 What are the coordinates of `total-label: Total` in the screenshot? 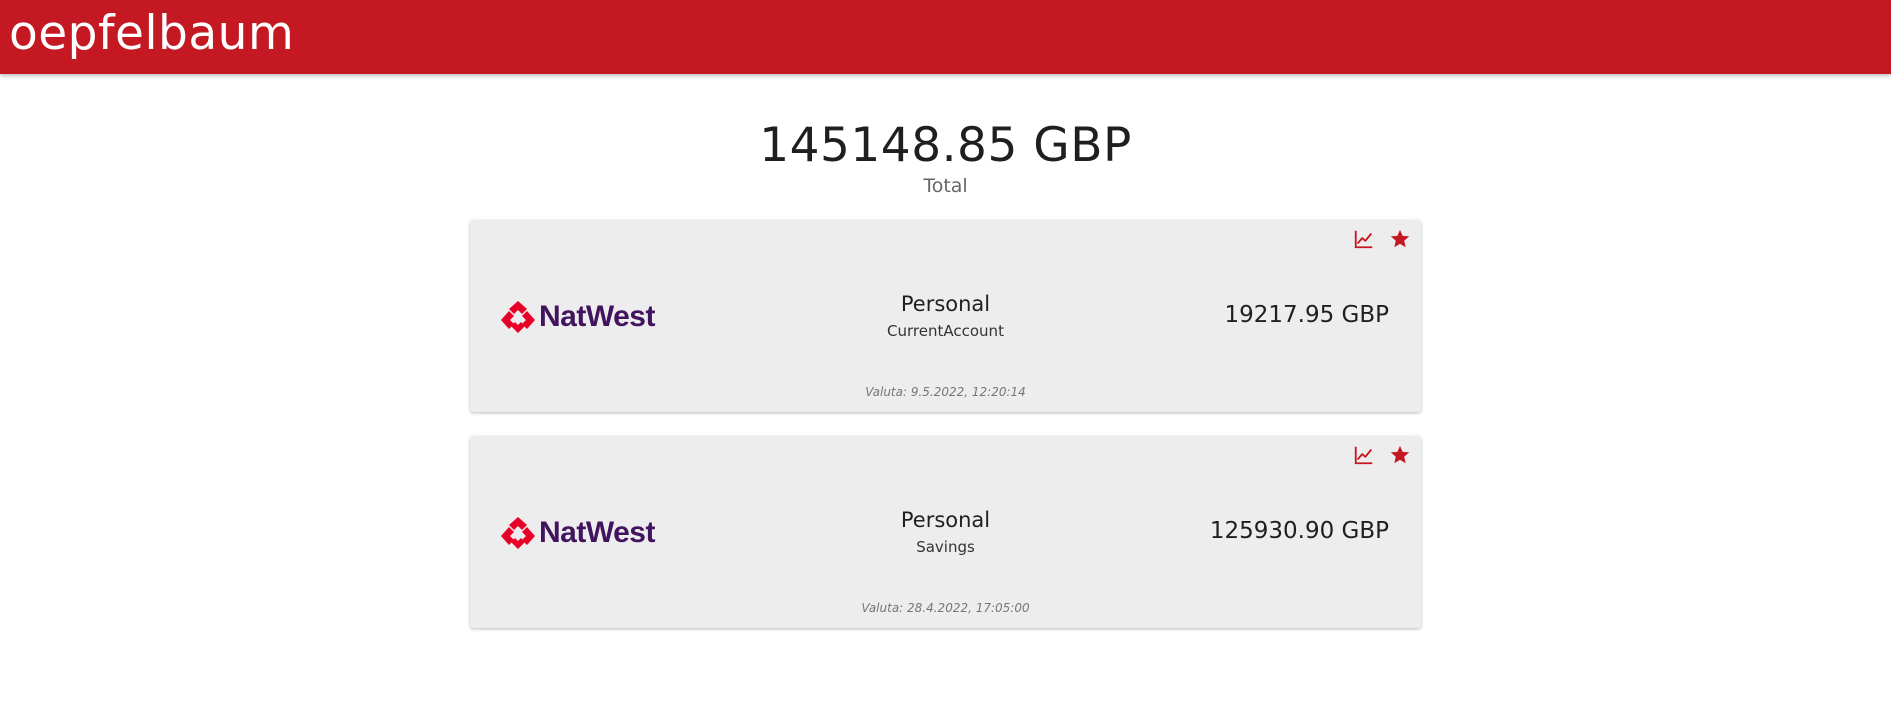 It's located at (945, 186).